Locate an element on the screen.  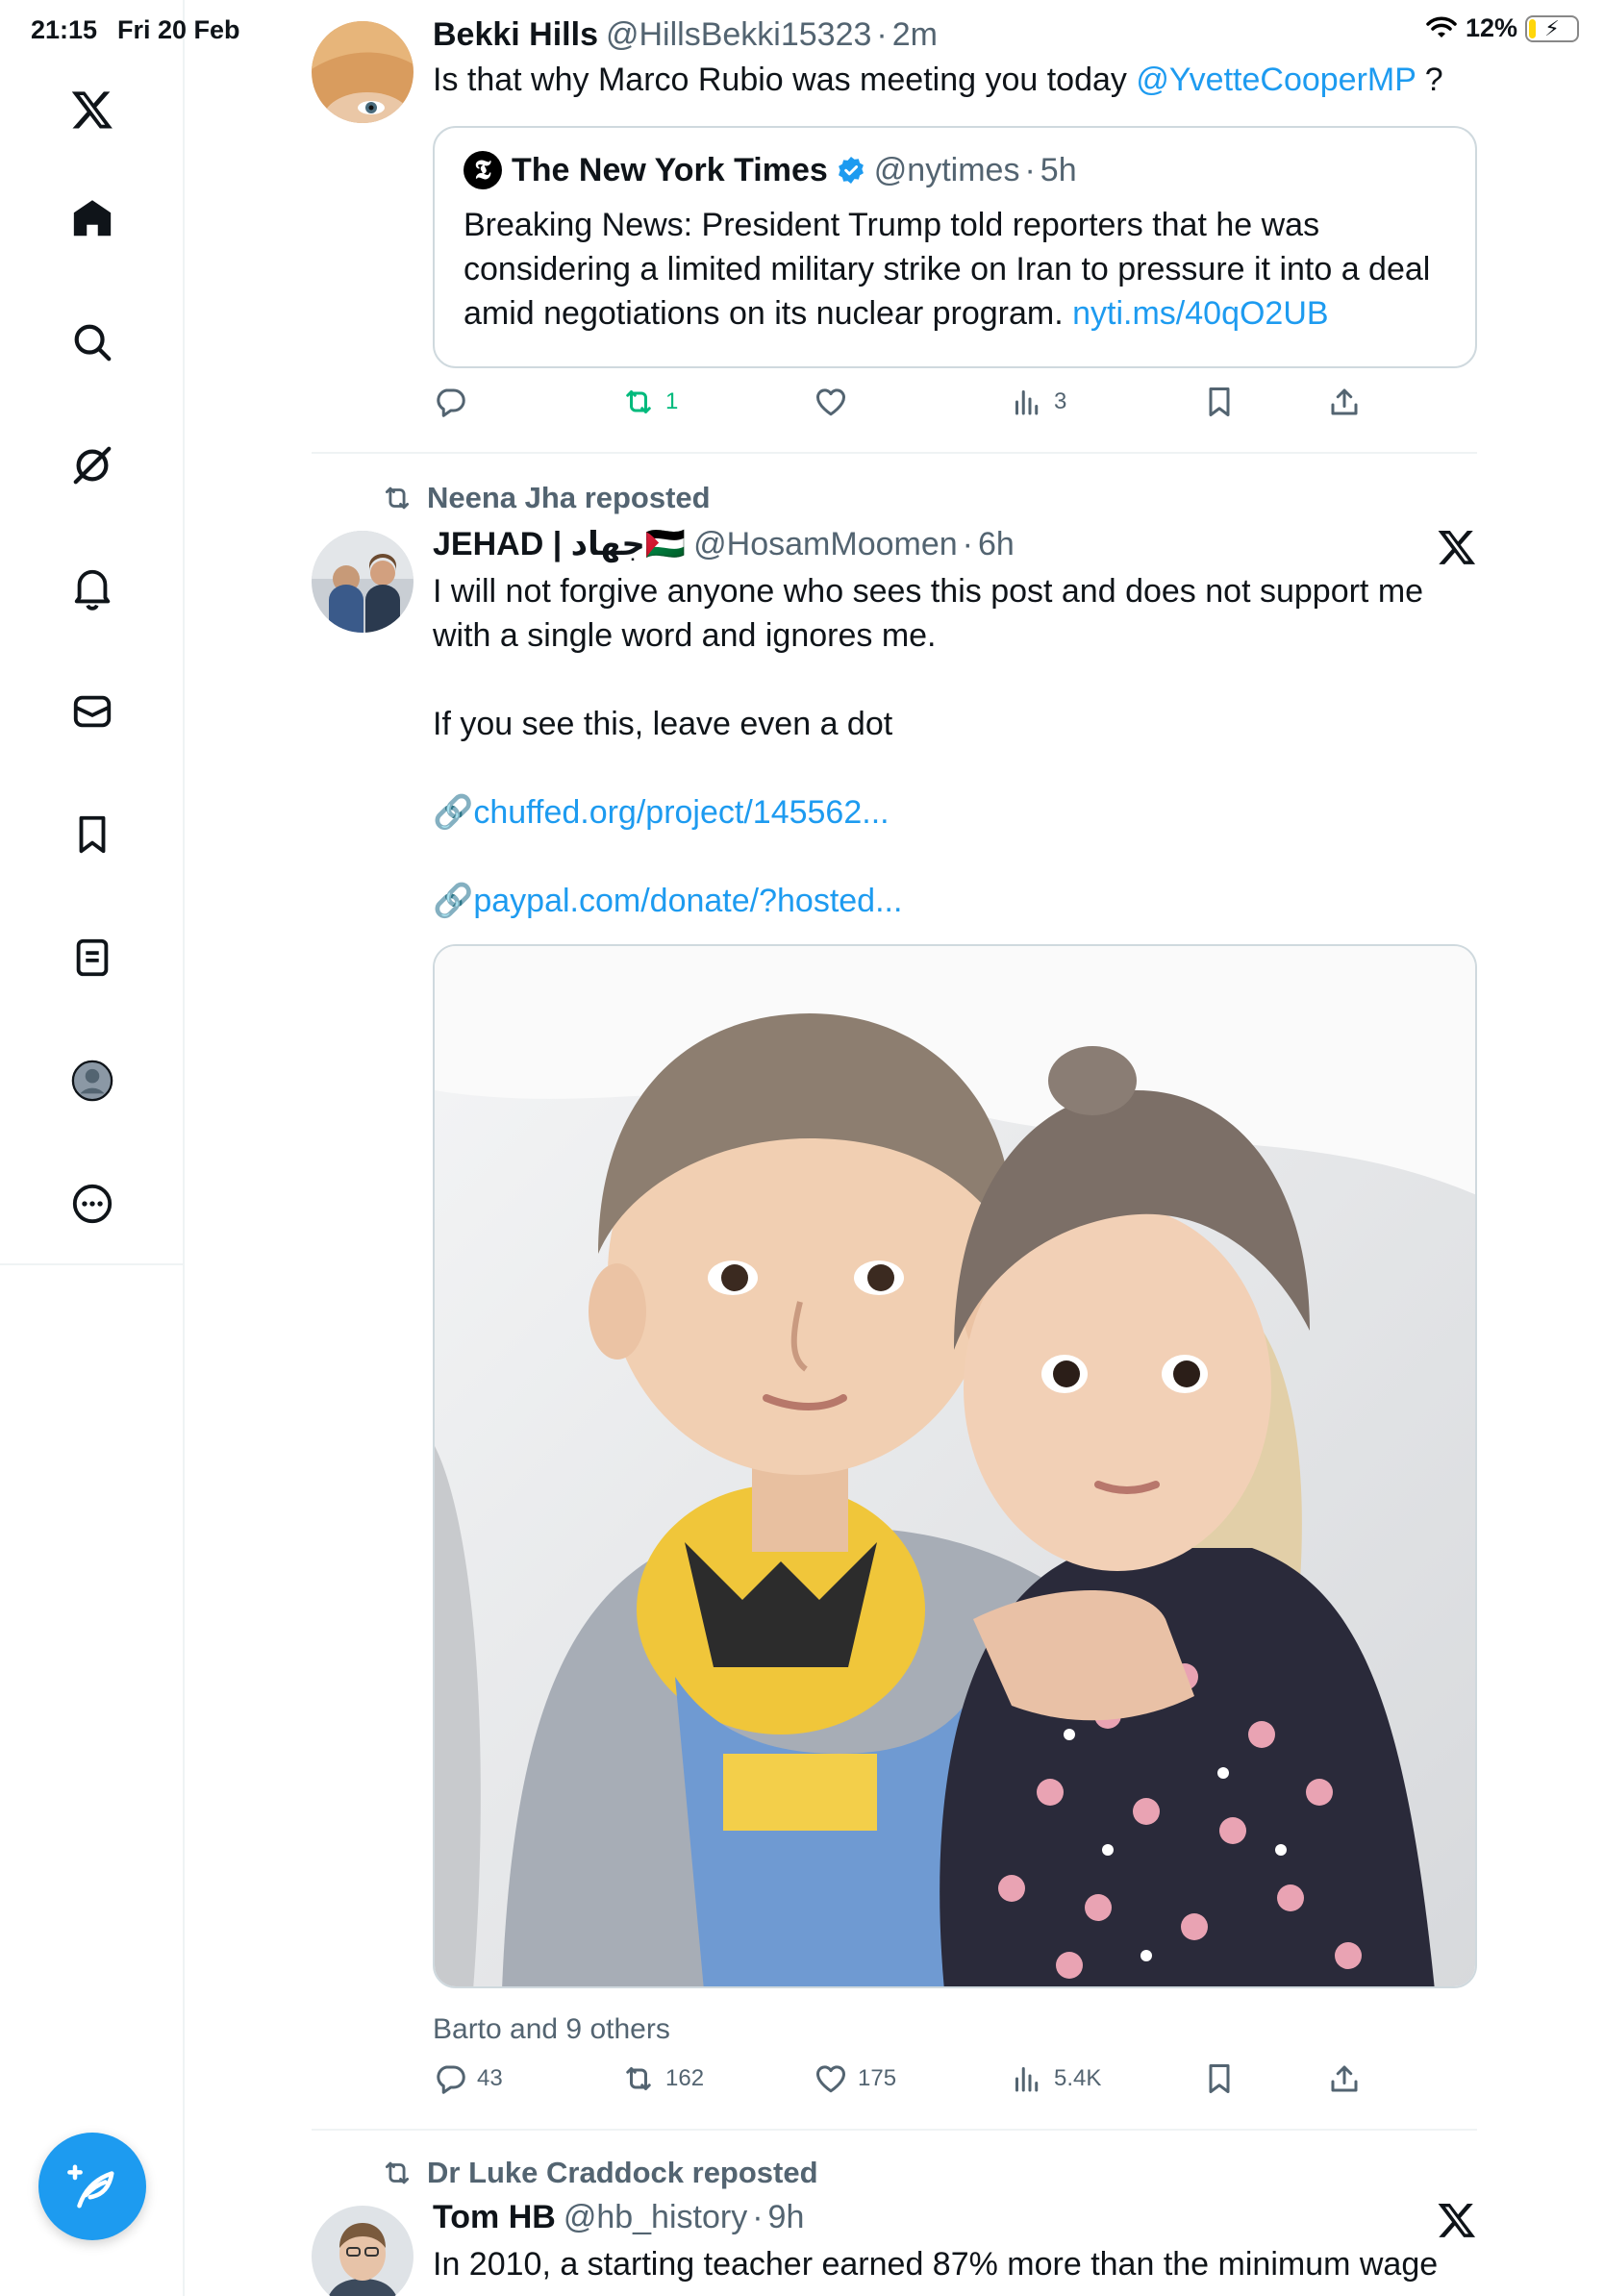
nav-messages is located at coordinates (92, 711).